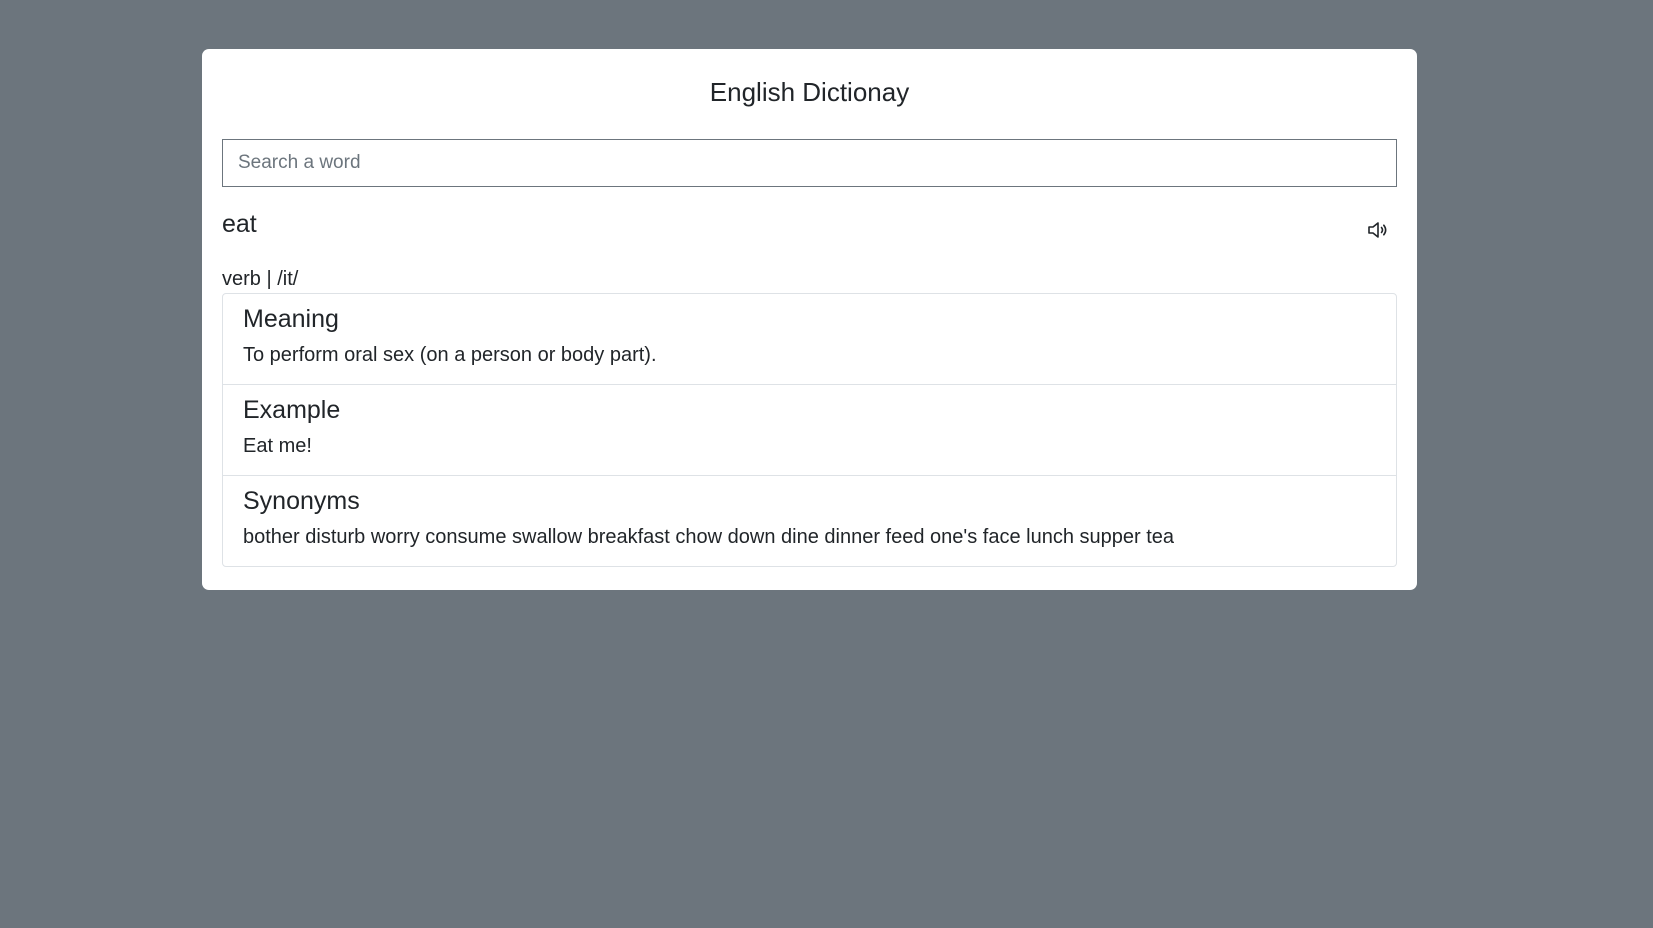 The height and width of the screenshot is (928, 1653). I want to click on speaker-icon, so click(1377, 231).